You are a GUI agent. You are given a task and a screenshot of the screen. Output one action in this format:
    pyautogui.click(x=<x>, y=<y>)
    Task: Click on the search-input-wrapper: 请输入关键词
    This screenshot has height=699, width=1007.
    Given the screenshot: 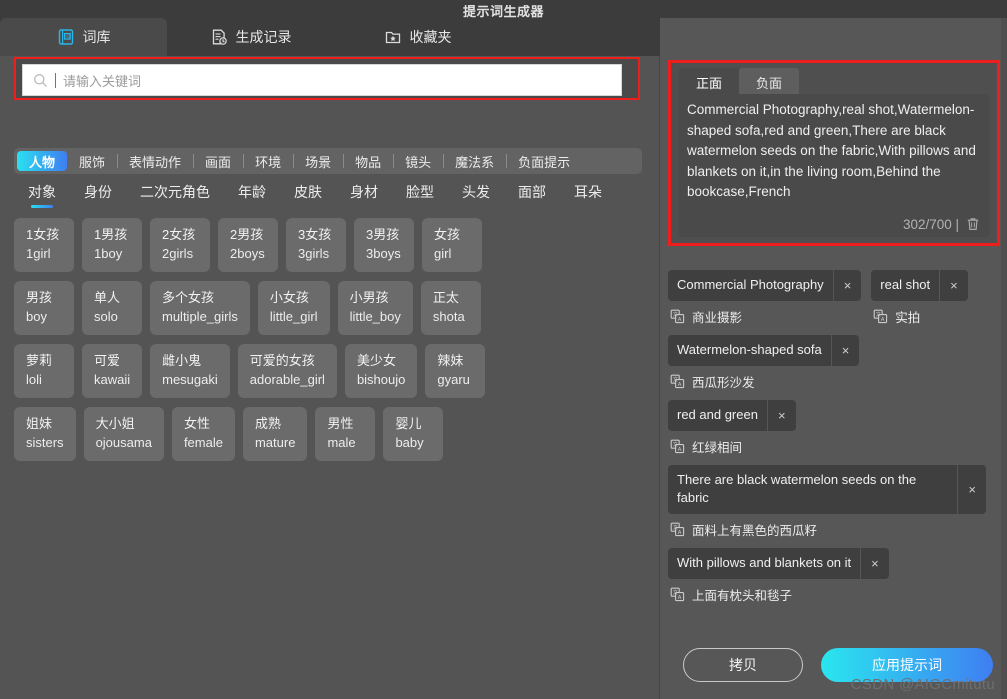 What is the action you would take?
    pyautogui.click(x=322, y=80)
    